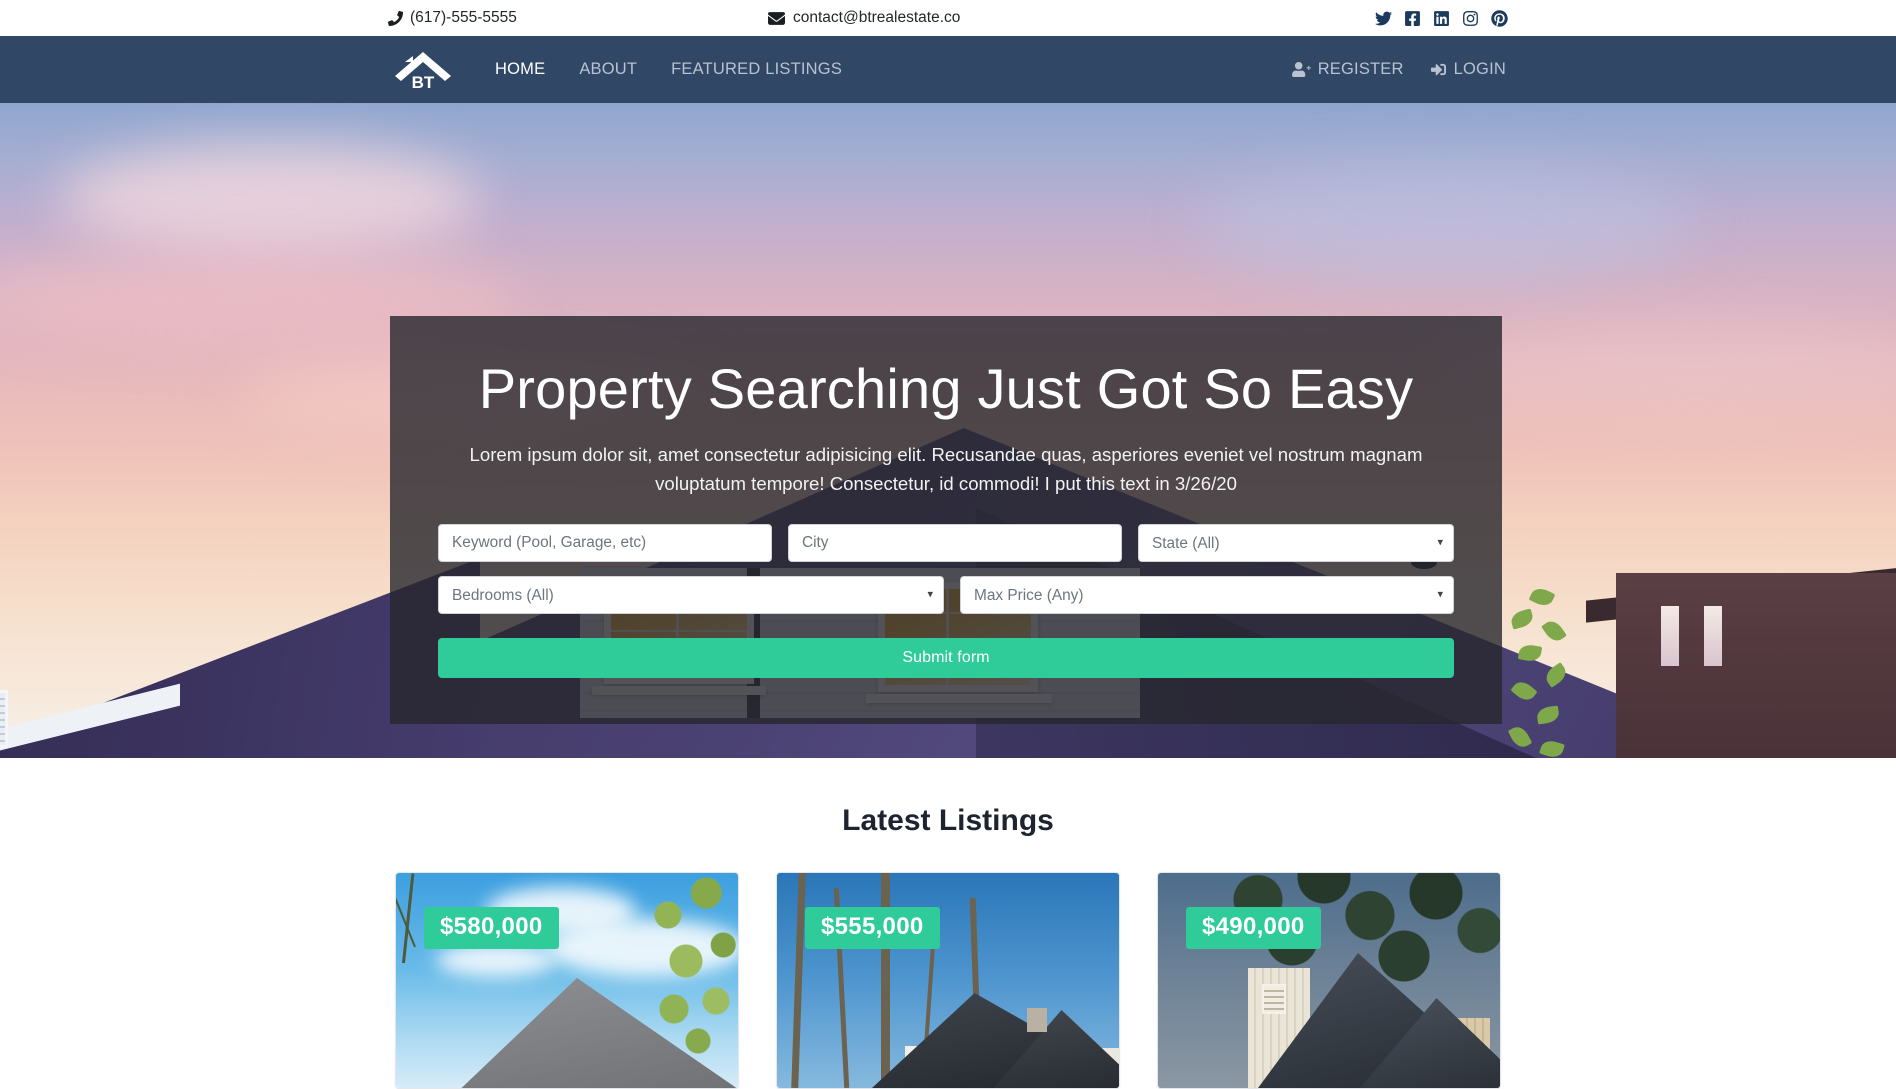 This screenshot has width=1896, height=1089. Describe the element at coordinates (756, 69) in the screenshot. I see `nav-link-featured-listings: FEATURED LISTINGS` at that location.